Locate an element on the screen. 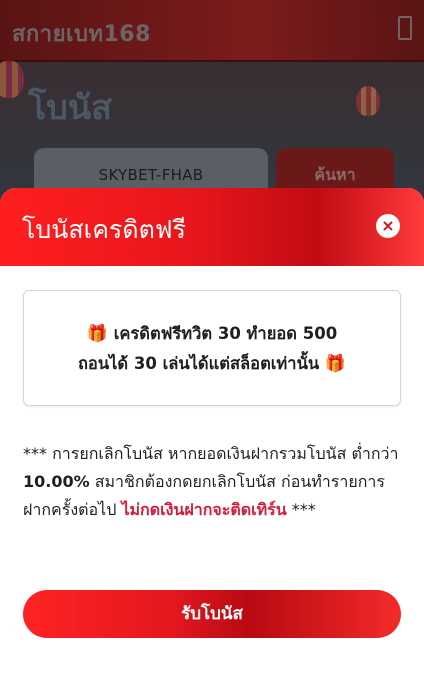 The width and height of the screenshot is (424, 680). bonus-info-text-1: เครดิตฟรีทวิต 30 ทำยอด 500 is located at coordinates (225, 333).